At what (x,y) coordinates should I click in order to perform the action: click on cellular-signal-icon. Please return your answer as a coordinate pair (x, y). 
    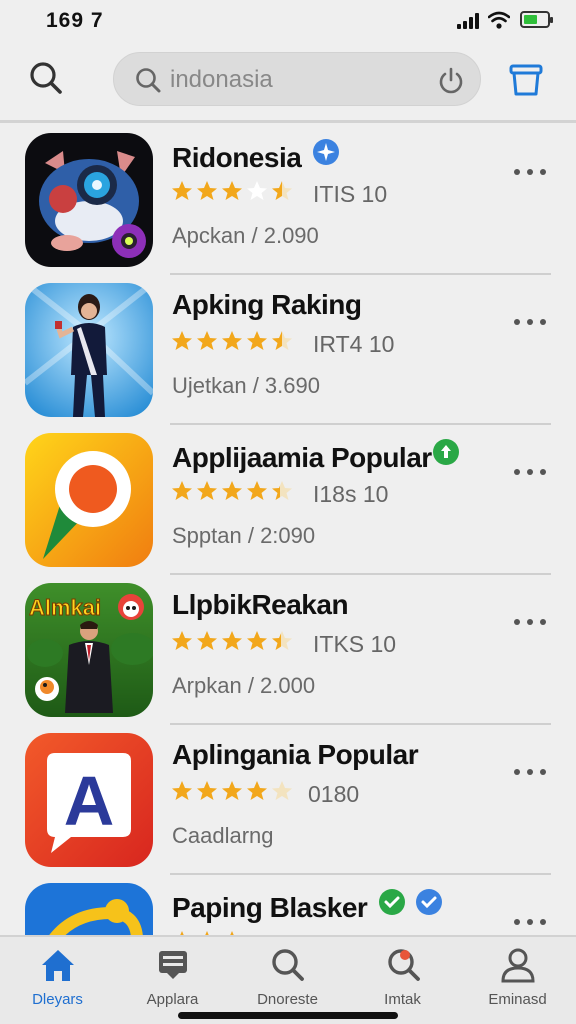
    Looking at the image, I should click on (470, 21).